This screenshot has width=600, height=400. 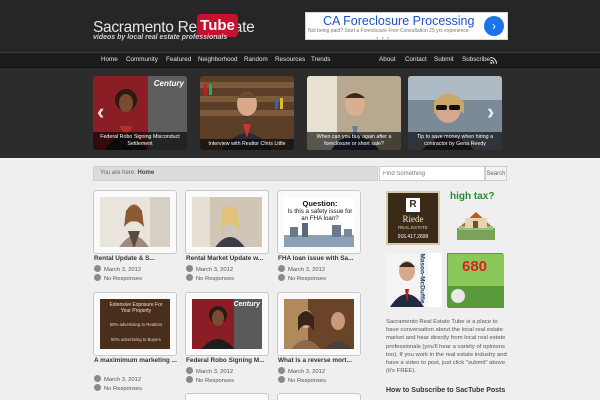 What do you see at coordinates (142, 59) in the screenshot?
I see `nav-community: Community` at bounding box center [142, 59].